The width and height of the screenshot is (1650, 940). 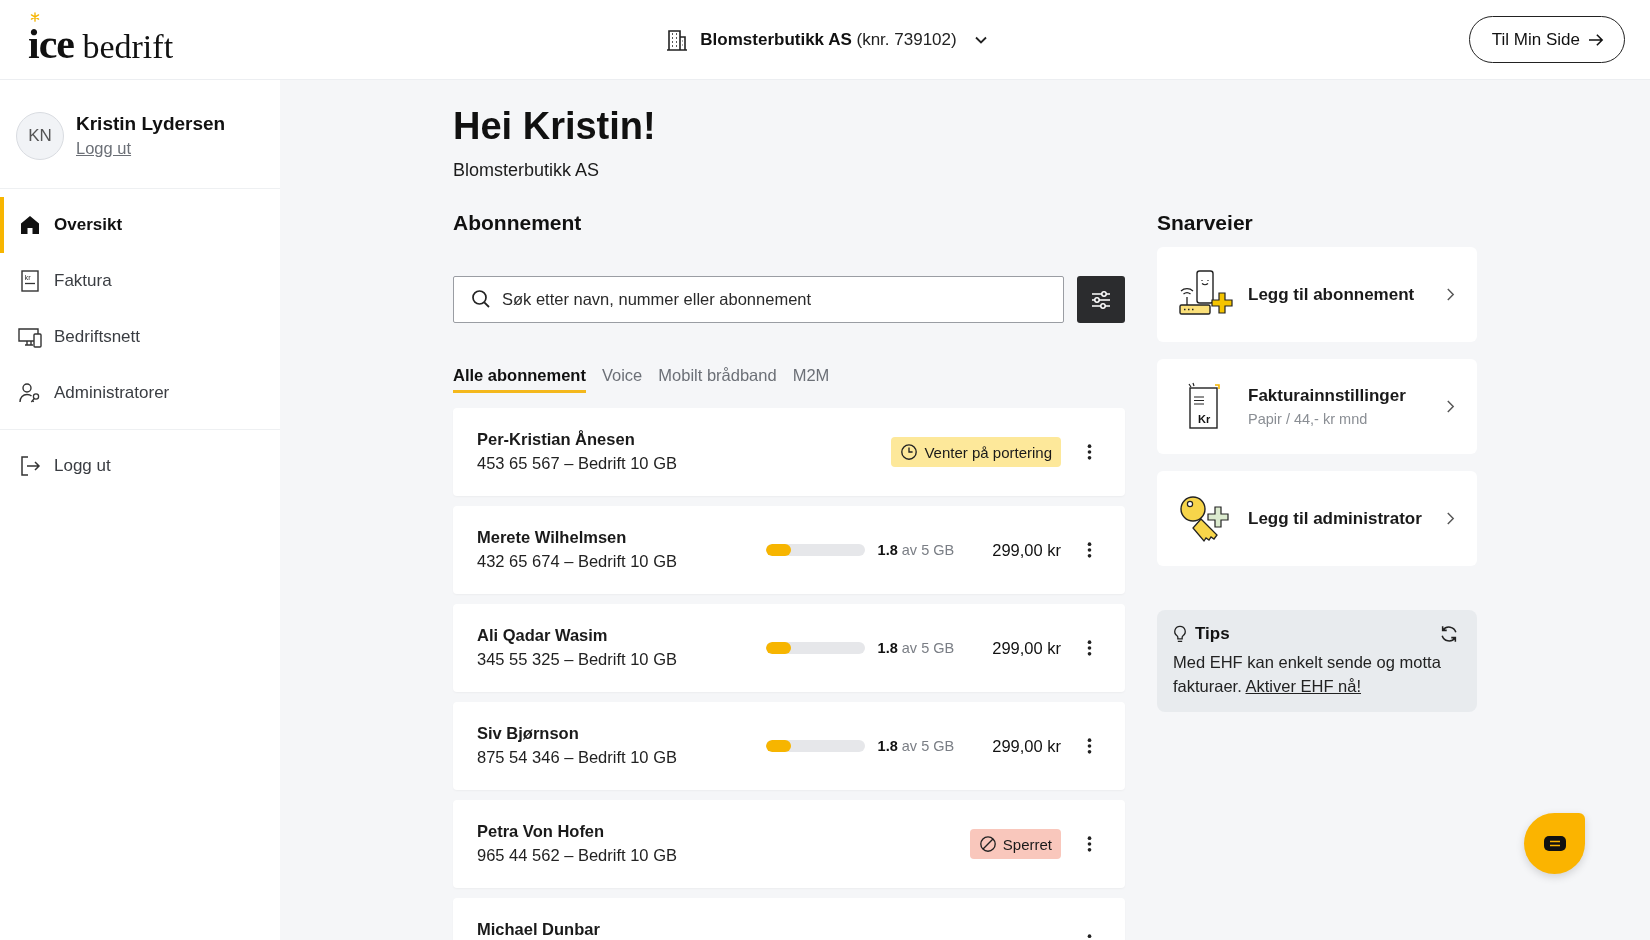 I want to click on nav-item: Oversikt, so click(x=140, y=225).